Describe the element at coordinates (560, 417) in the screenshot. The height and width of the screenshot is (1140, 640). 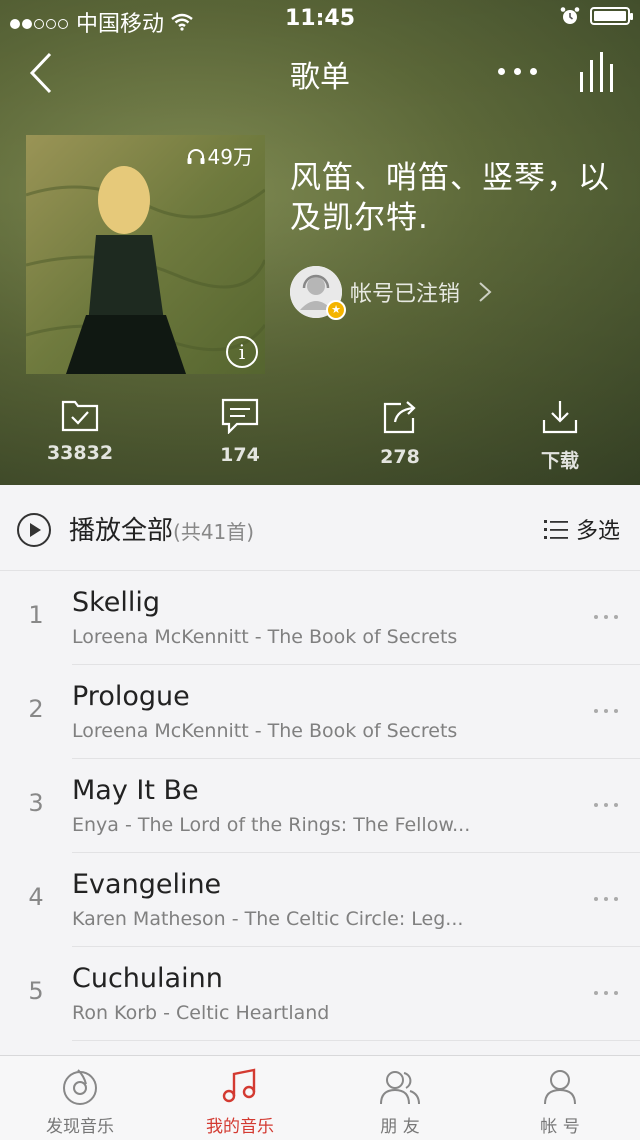
I see `download-icon` at that location.